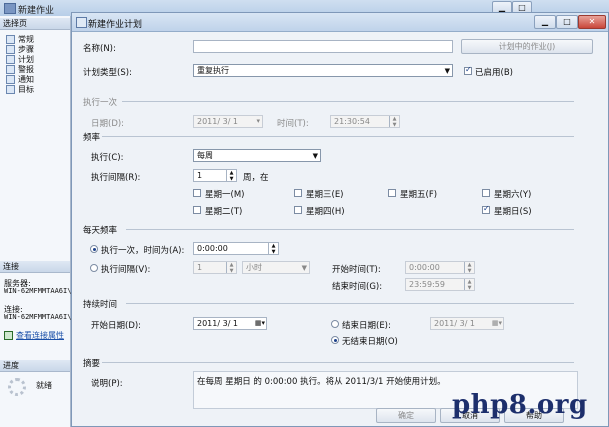 Image resolution: width=609 pixels, height=427 pixels. What do you see at coordinates (406, 415) in the screenshot?
I see `ok-button: 确定` at bounding box center [406, 415].